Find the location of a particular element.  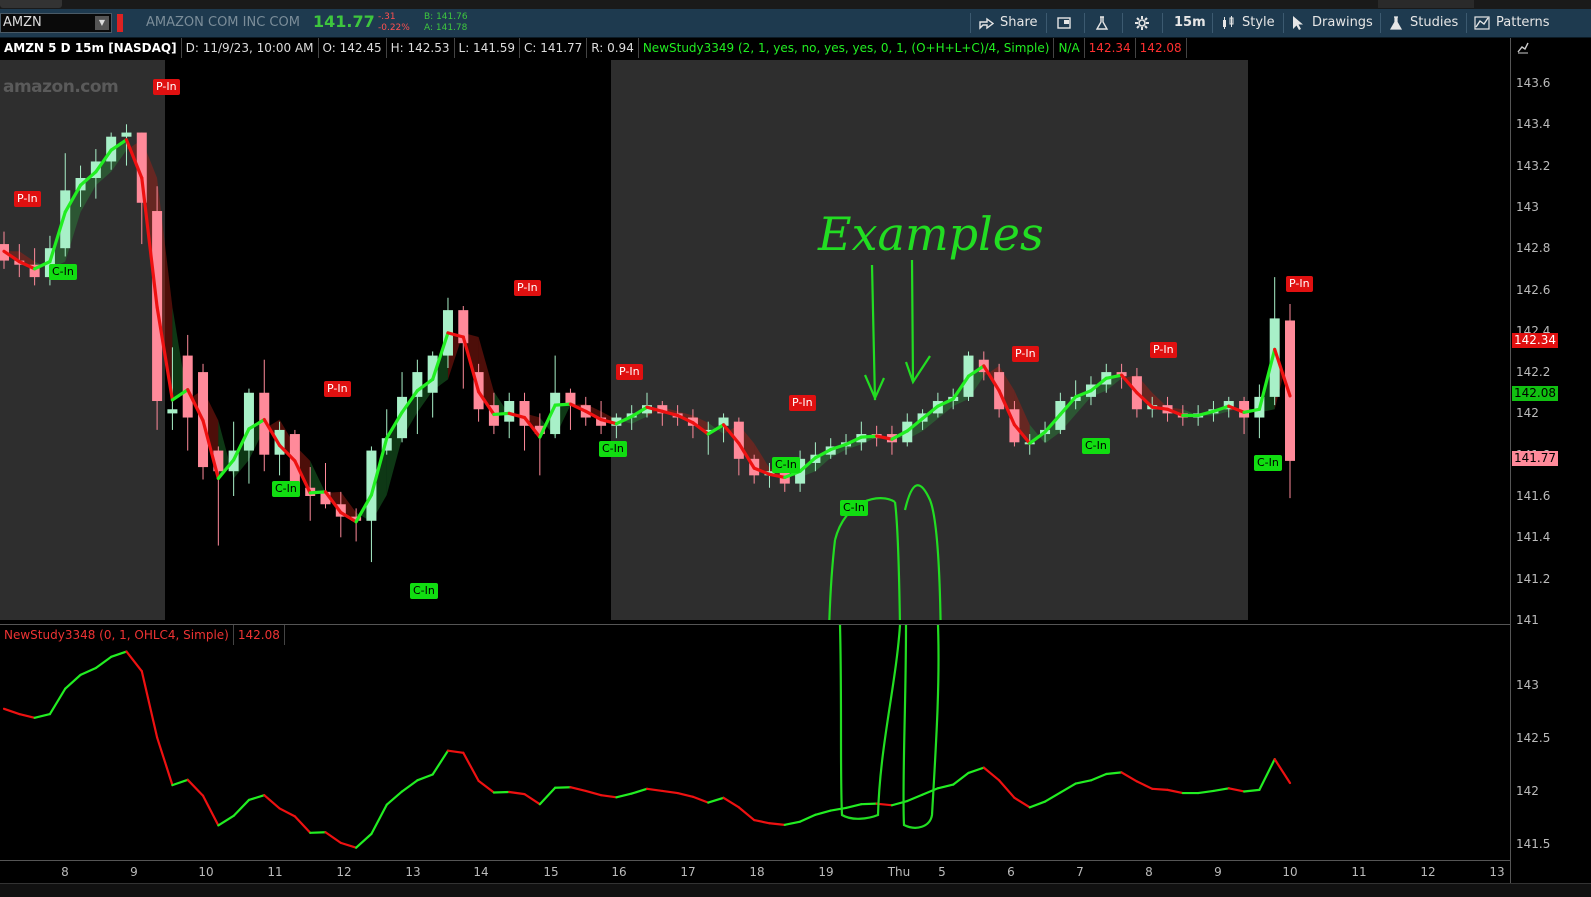

drawings-button: Drawings is located at coordinates (1331, 23).